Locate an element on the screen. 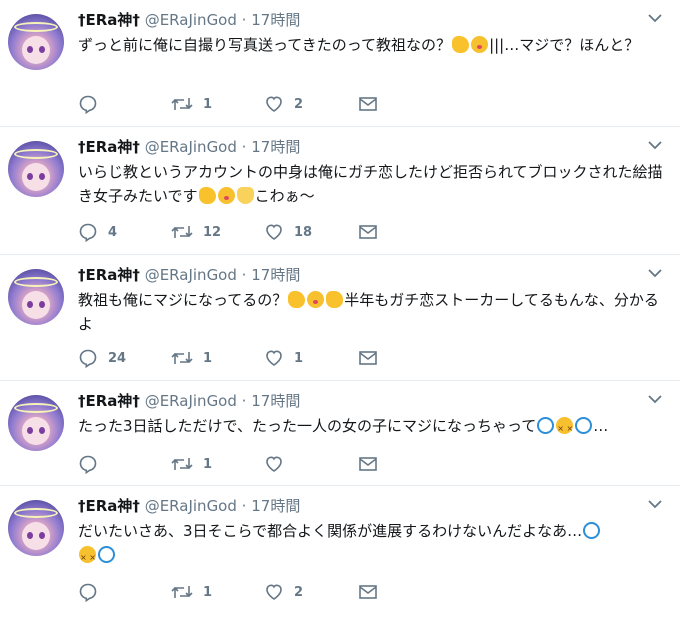 This screenshot has height=617, width=680. tweet-text: ずっと前に俺に自撮り写真送ってきたのって教祖なの？ |||…マジで？ほんと？ is located at coordinates (359, 45).